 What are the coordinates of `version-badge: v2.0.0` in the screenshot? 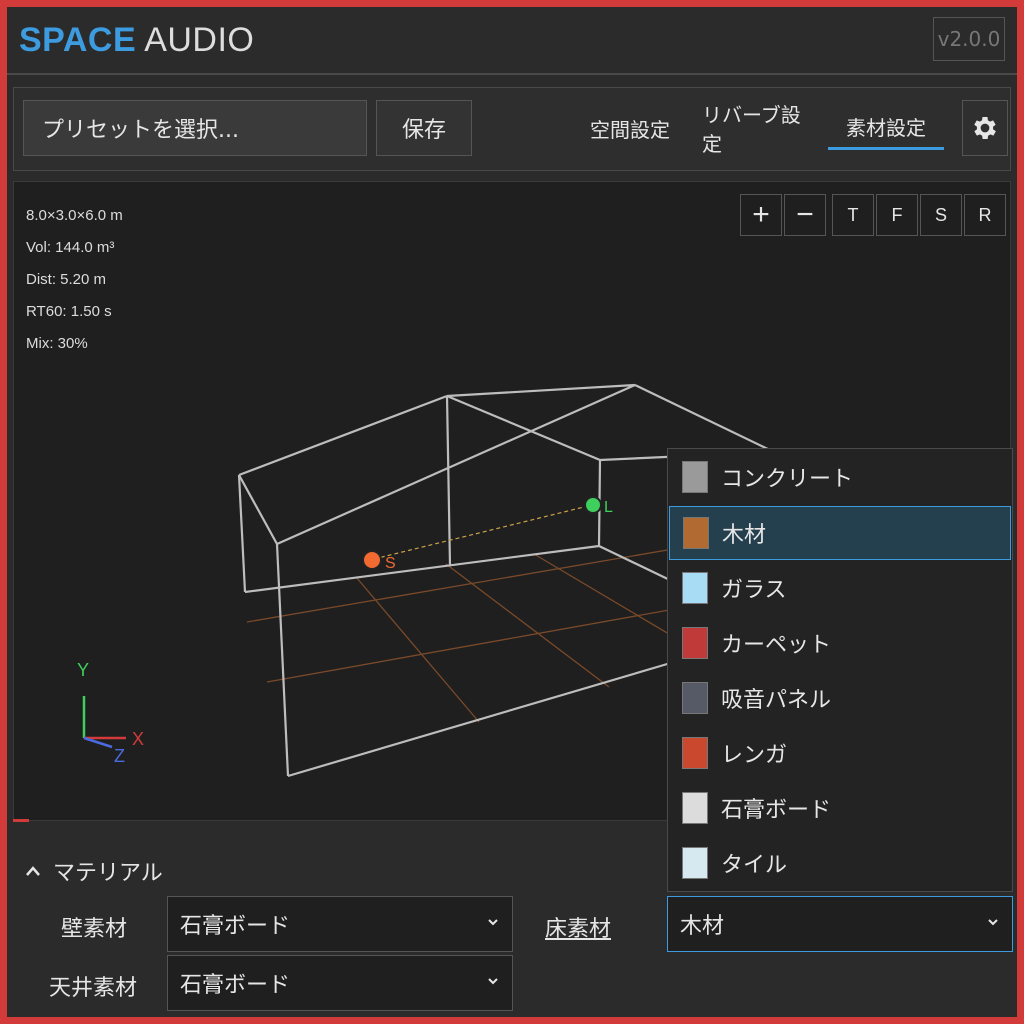 It's located at (969, 39).